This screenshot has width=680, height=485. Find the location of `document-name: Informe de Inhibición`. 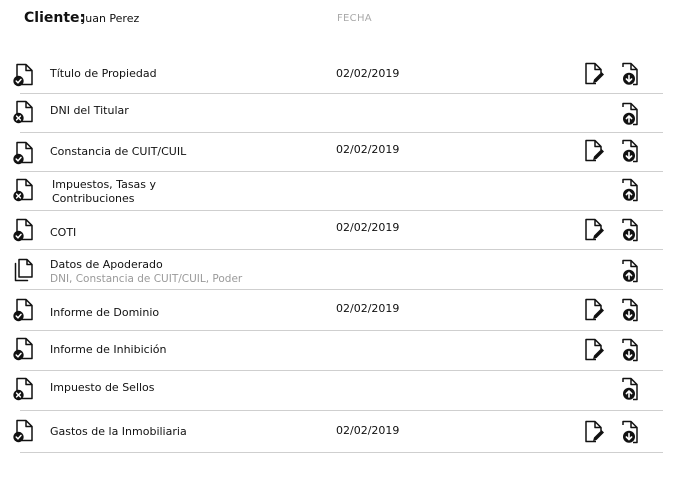

document-name: Informe de Inhibición is located at coordinates (108, 350).